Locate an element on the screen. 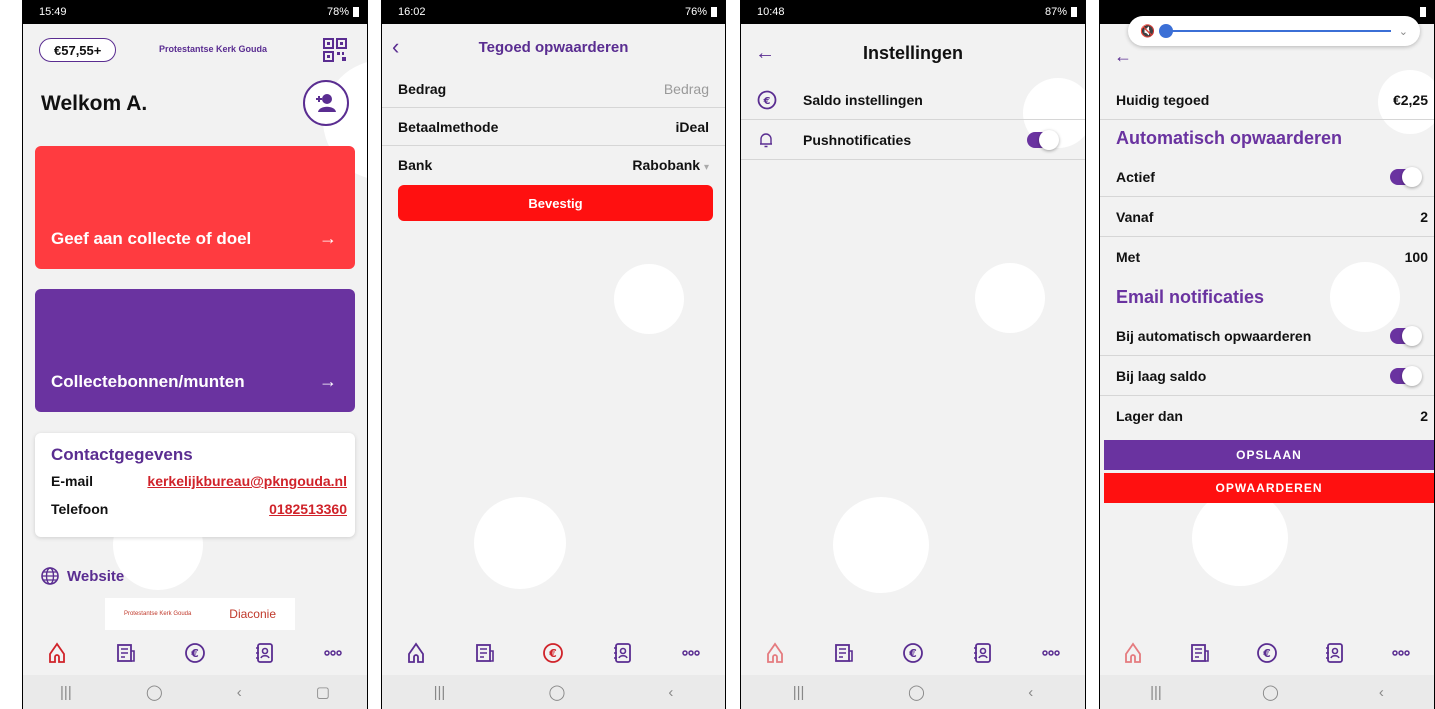 The height and width of the screenshot is (709, 1435). active-row: Actief is located at coordinates (1267, 177).